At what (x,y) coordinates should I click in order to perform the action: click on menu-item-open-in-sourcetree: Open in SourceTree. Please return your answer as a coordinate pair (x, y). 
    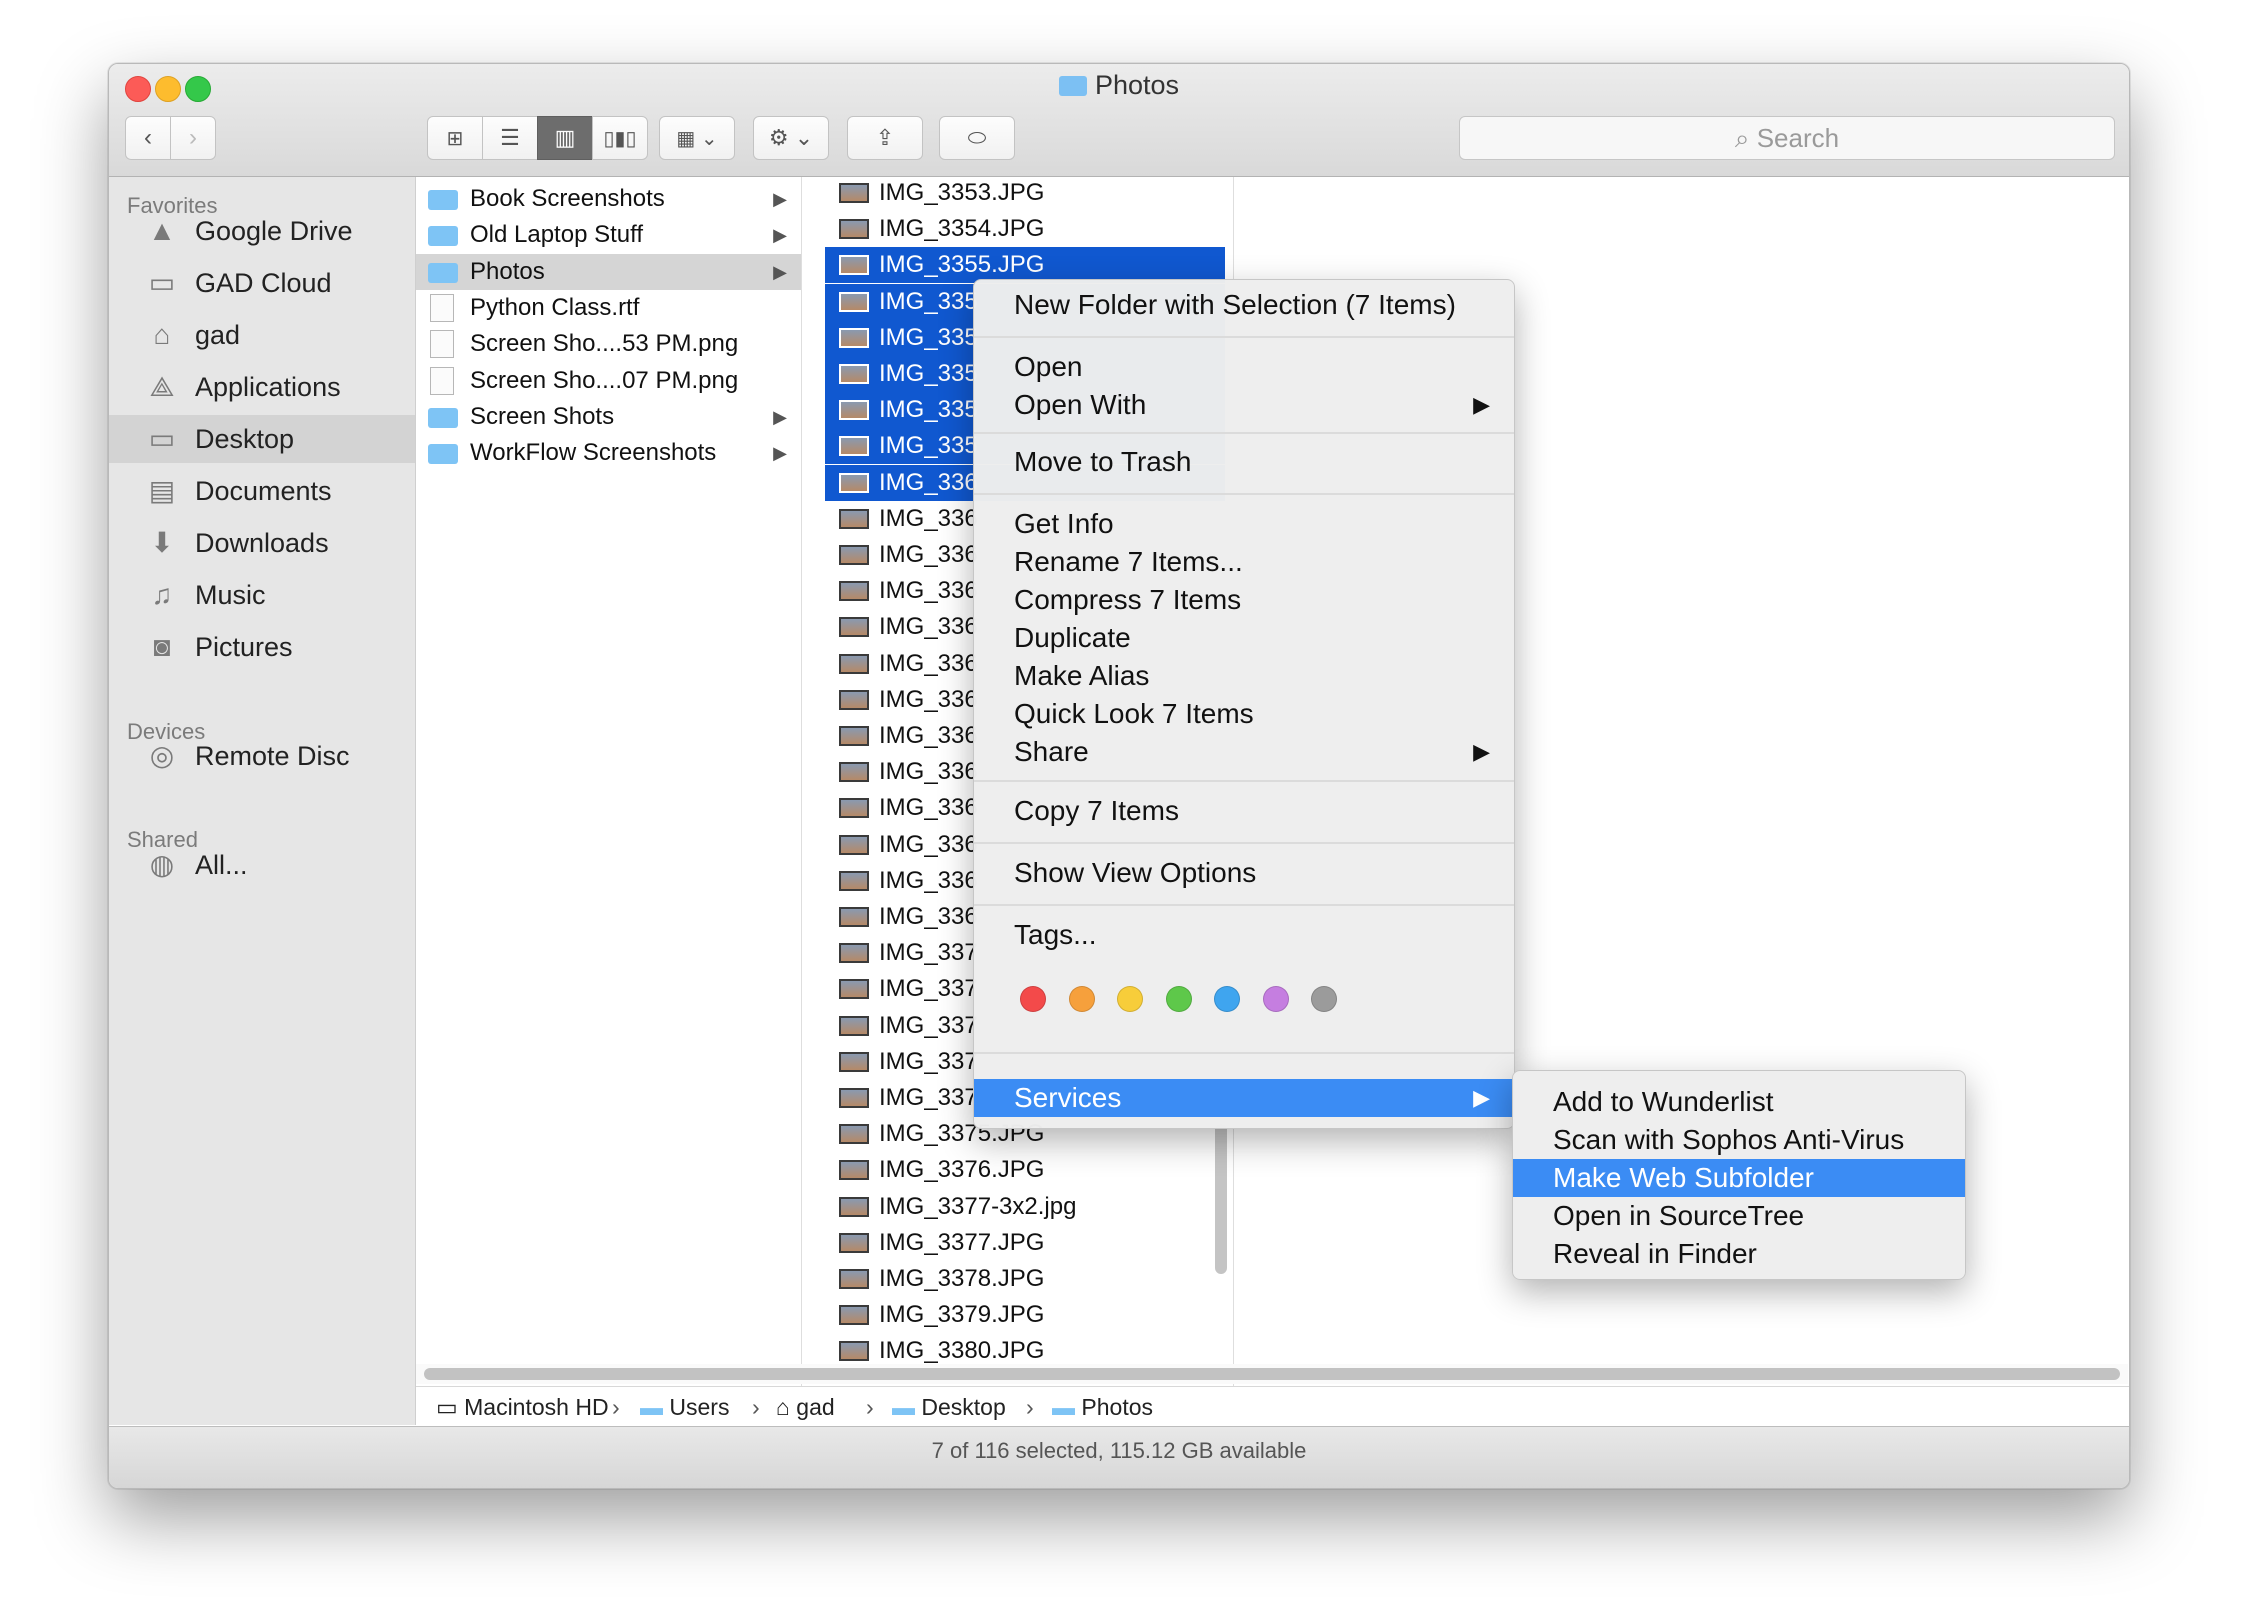
    Looking at the image, I should click on (1739, 1216).